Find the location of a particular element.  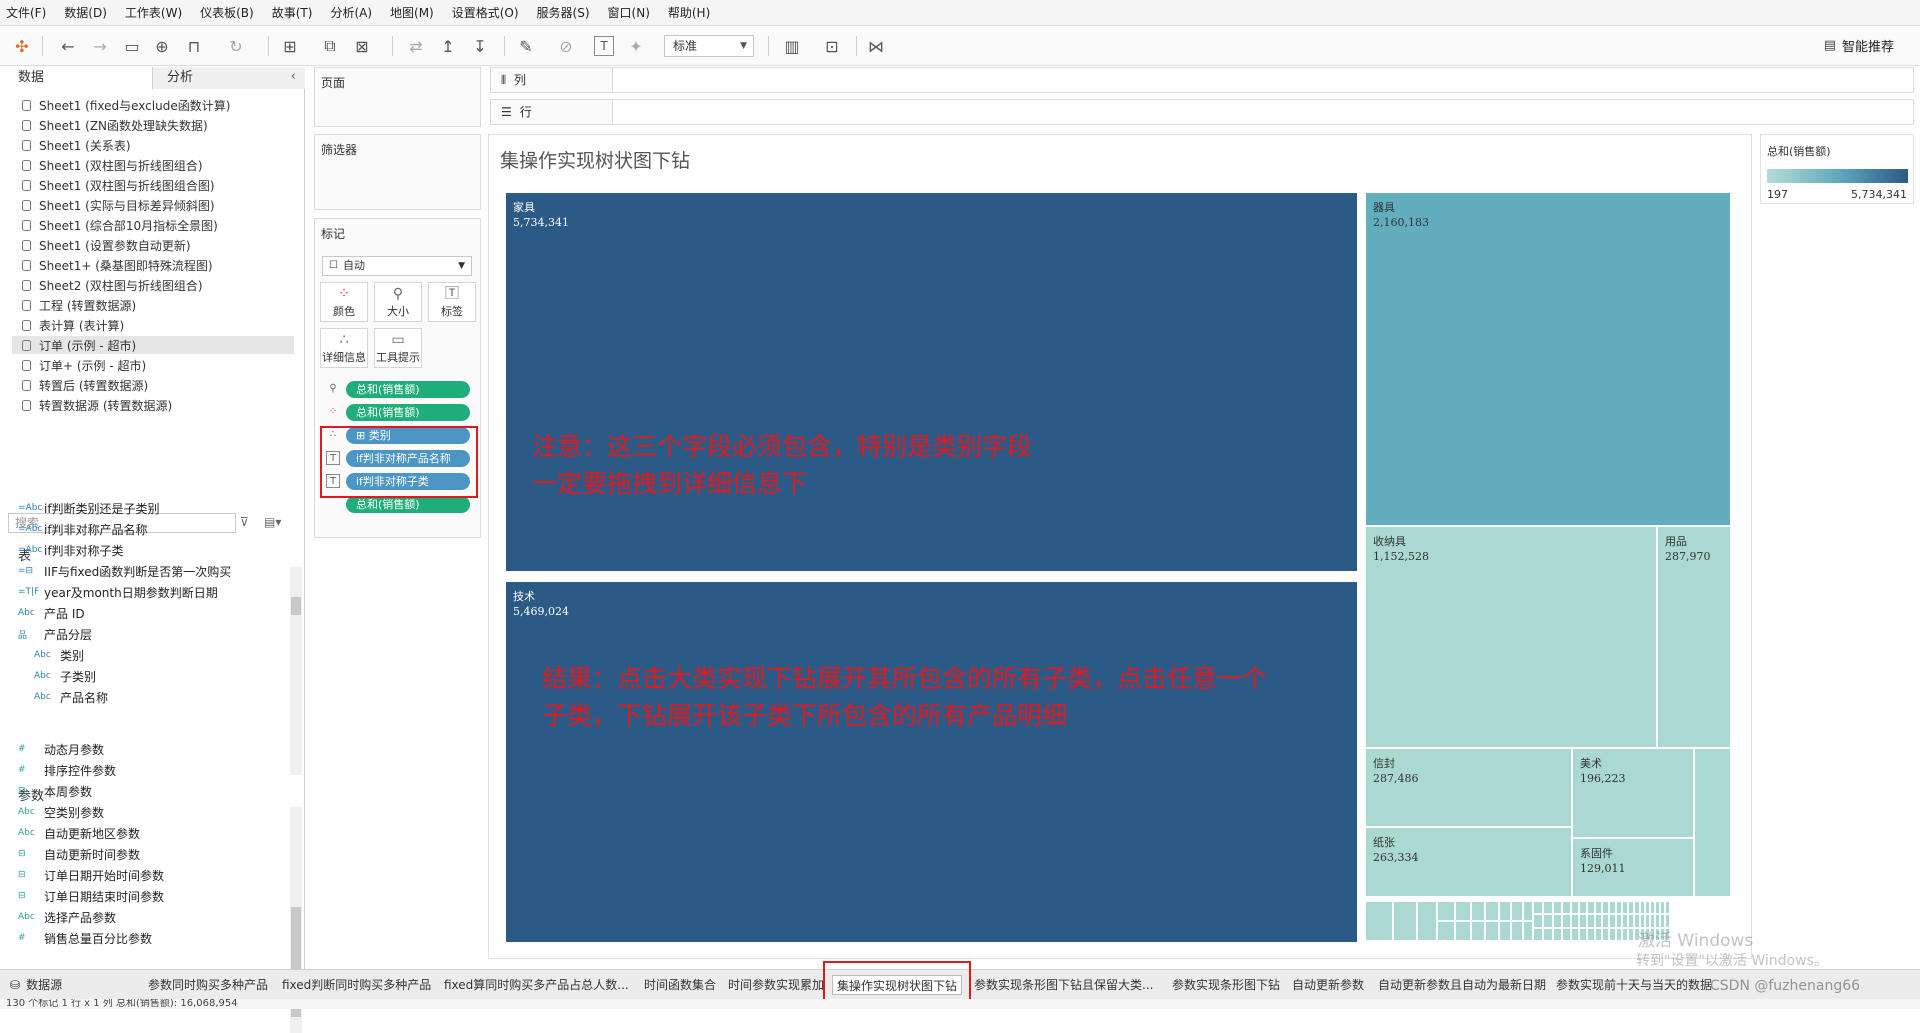

treemap-tile: 用品 287,970 is located at coordinates (1694, 637).